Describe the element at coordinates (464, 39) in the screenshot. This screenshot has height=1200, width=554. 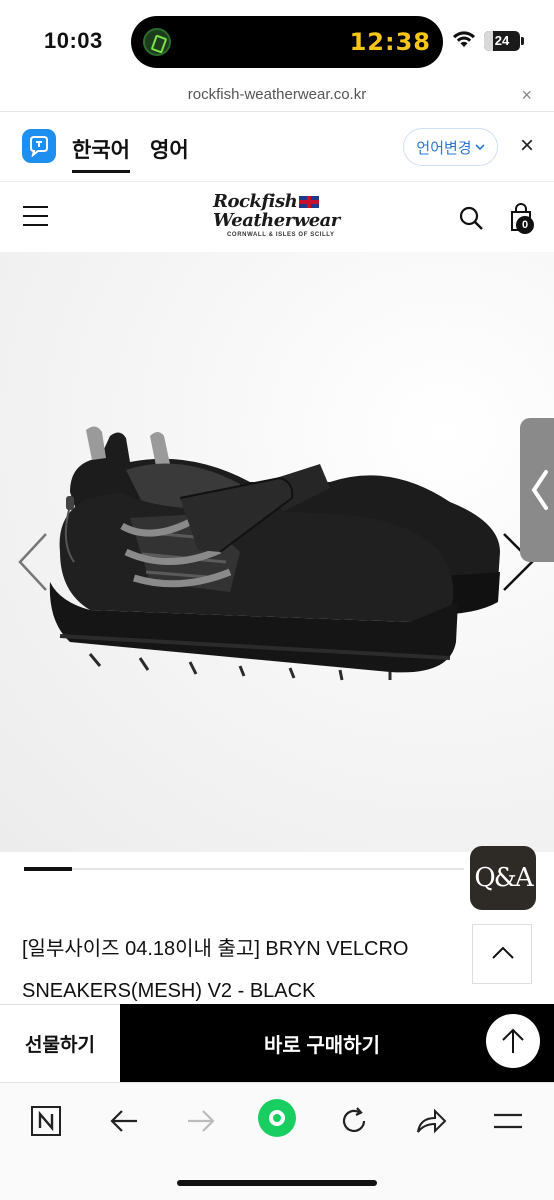
I see `wifi-icon` at that location.